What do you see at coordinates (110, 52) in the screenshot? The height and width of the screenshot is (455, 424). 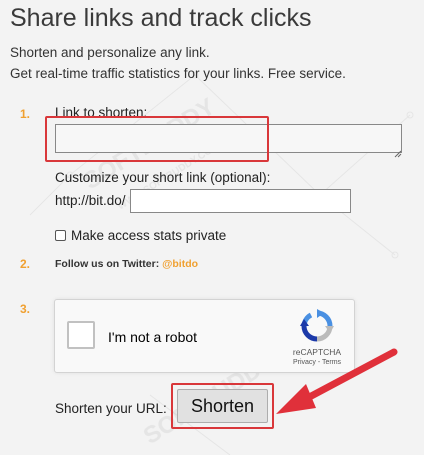 I see `page-subtitle: Shorten and personalize any link.` at bounding box center [110, 52].